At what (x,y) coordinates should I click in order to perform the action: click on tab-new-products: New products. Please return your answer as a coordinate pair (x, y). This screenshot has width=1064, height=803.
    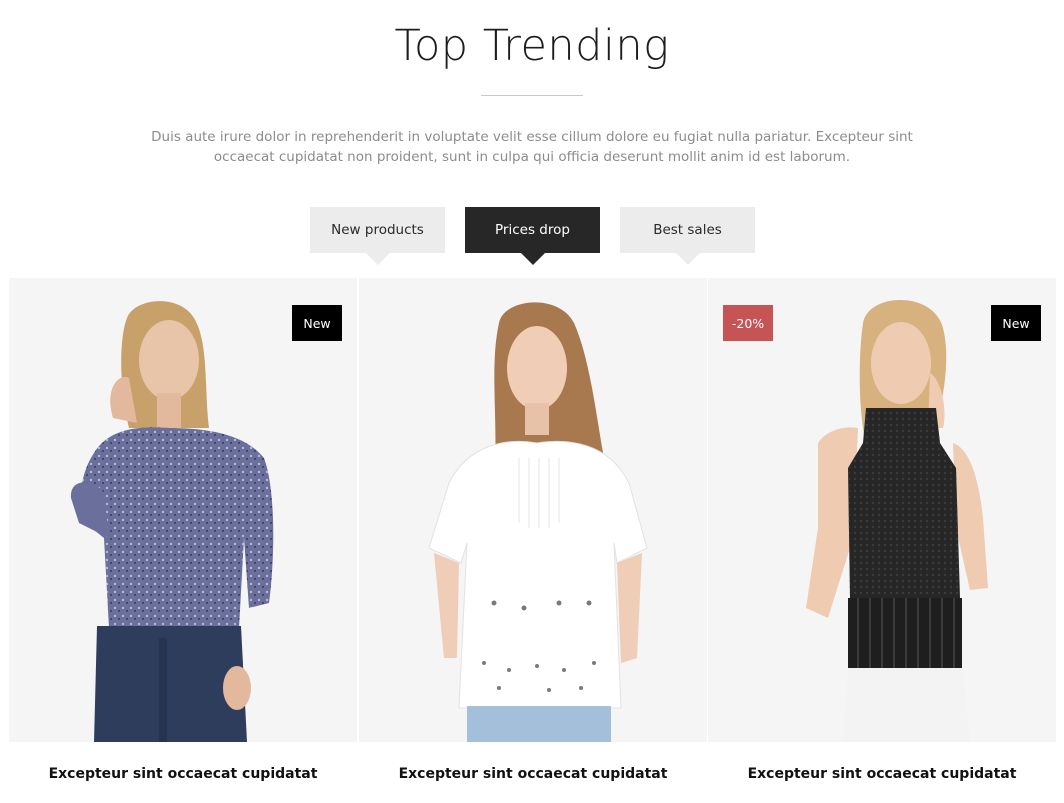
    Looking at the image, I should click on (377, 236).